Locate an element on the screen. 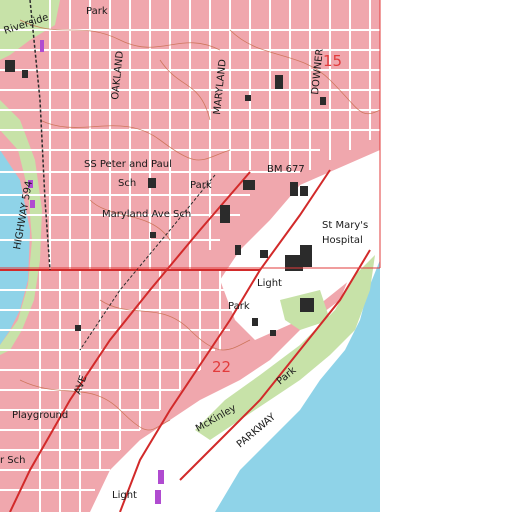 Image resolution: width=512 pixels, height=512 pixels. label-playground: Playground is located at coordinates (40, 415).